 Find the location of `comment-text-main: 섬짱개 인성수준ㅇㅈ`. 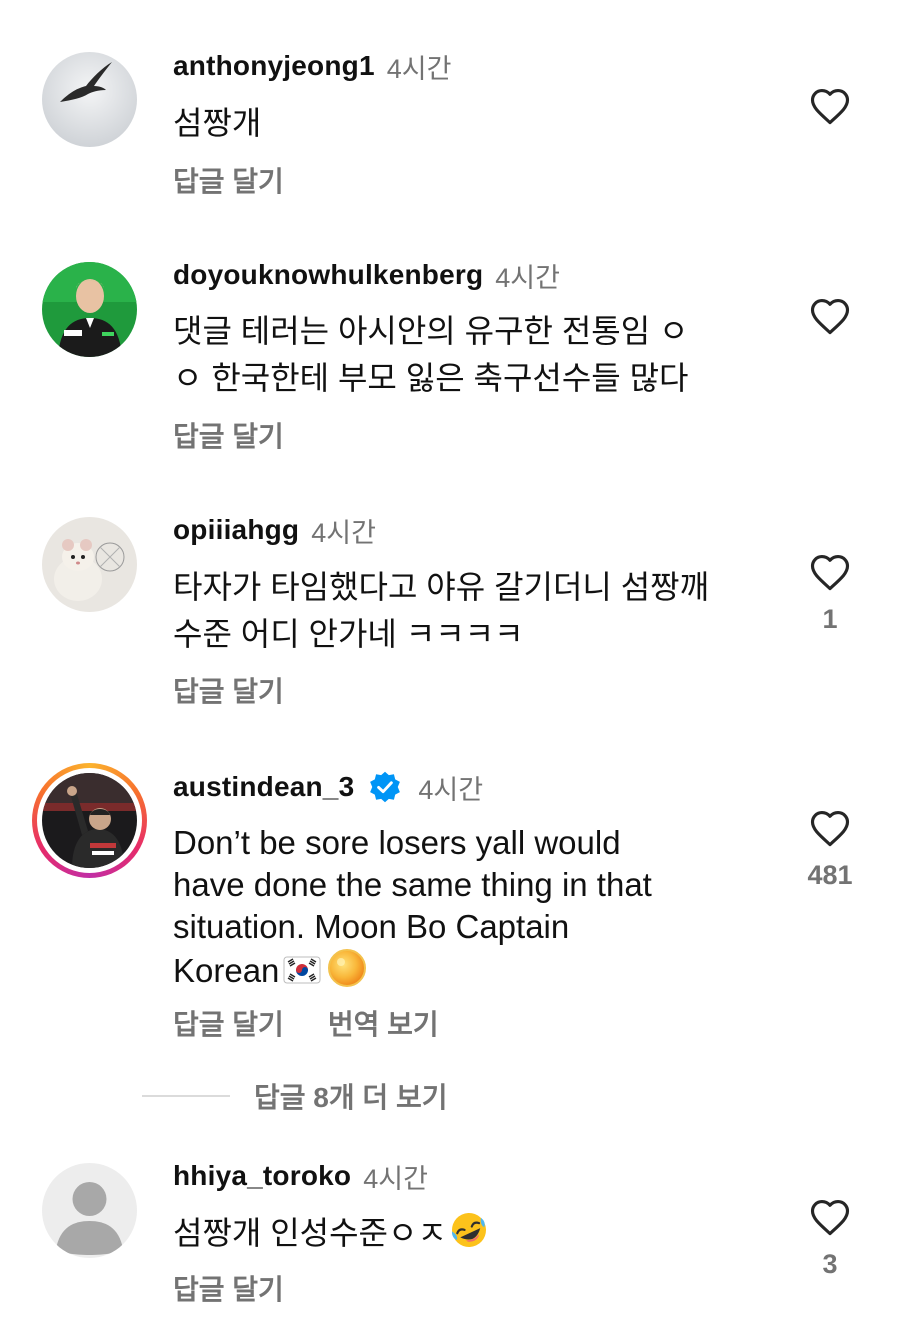

comment-text-main: 섬짱개 인성수준ㅇㅈ is located at coordinates (310, 1233).